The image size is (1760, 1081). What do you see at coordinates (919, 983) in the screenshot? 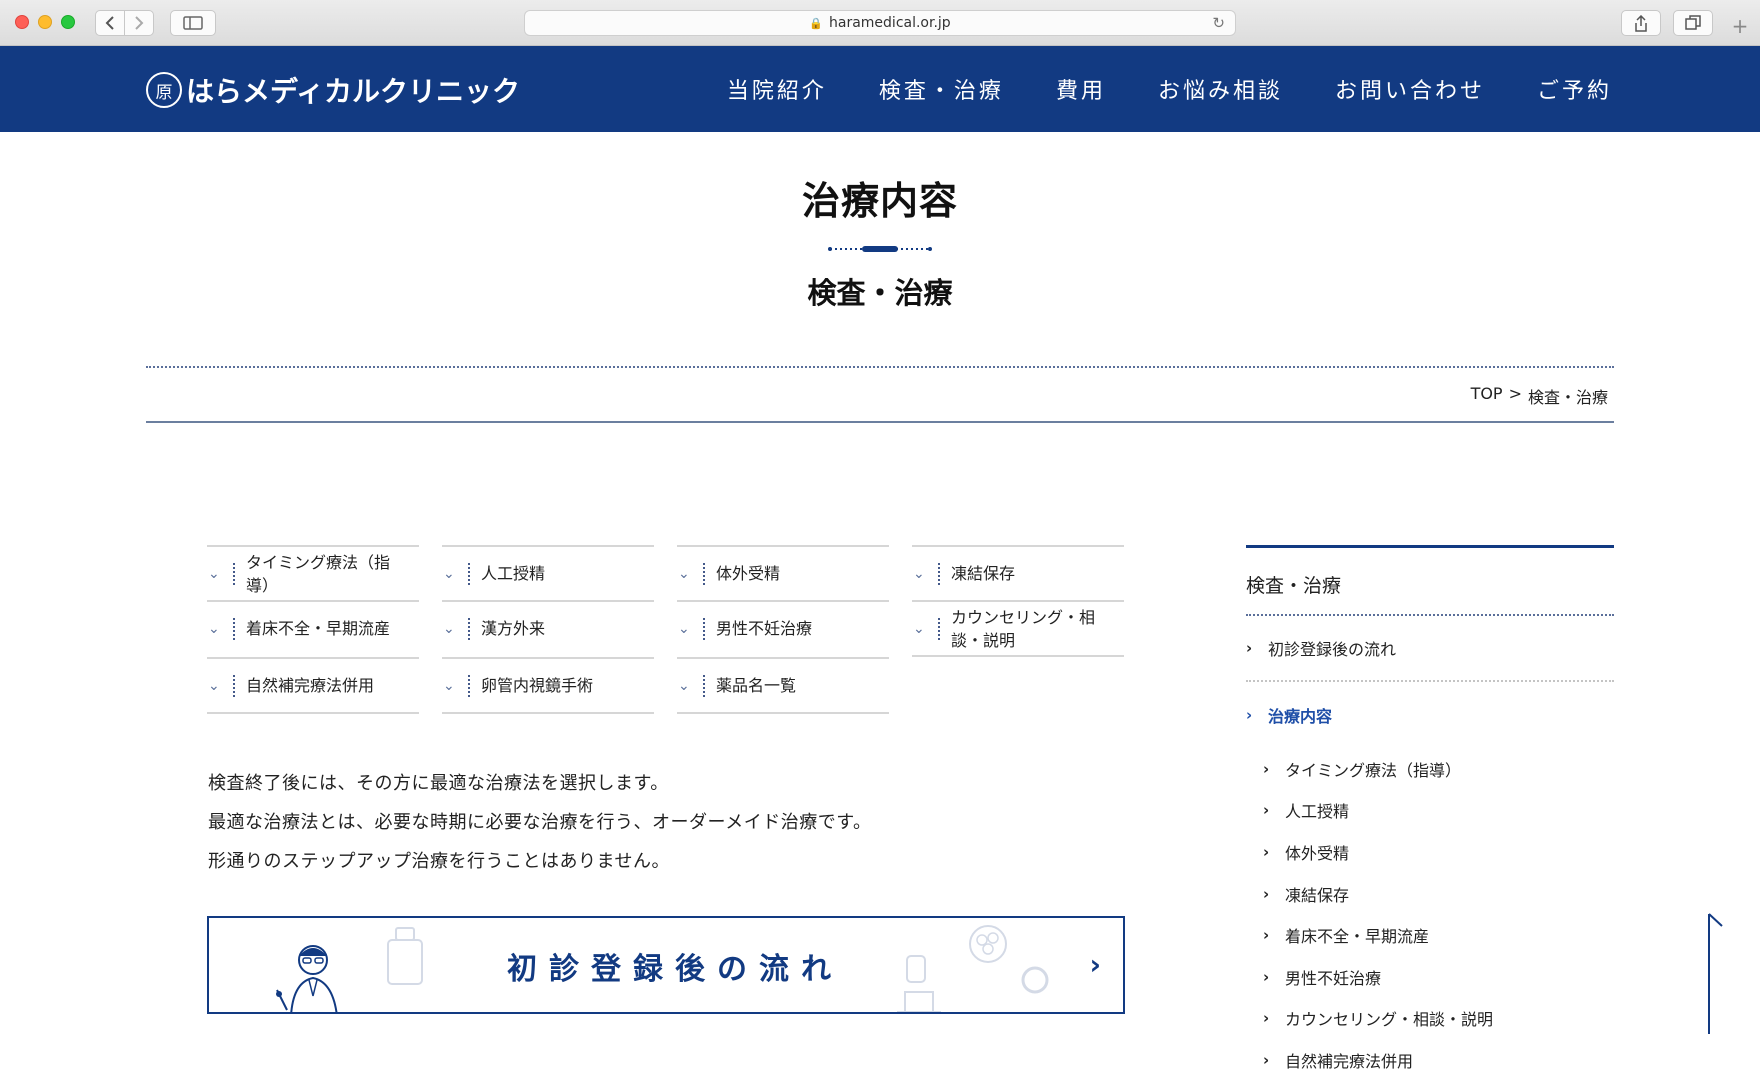
I see `microscope-decoration-icon` at bounding box center [919, 983].